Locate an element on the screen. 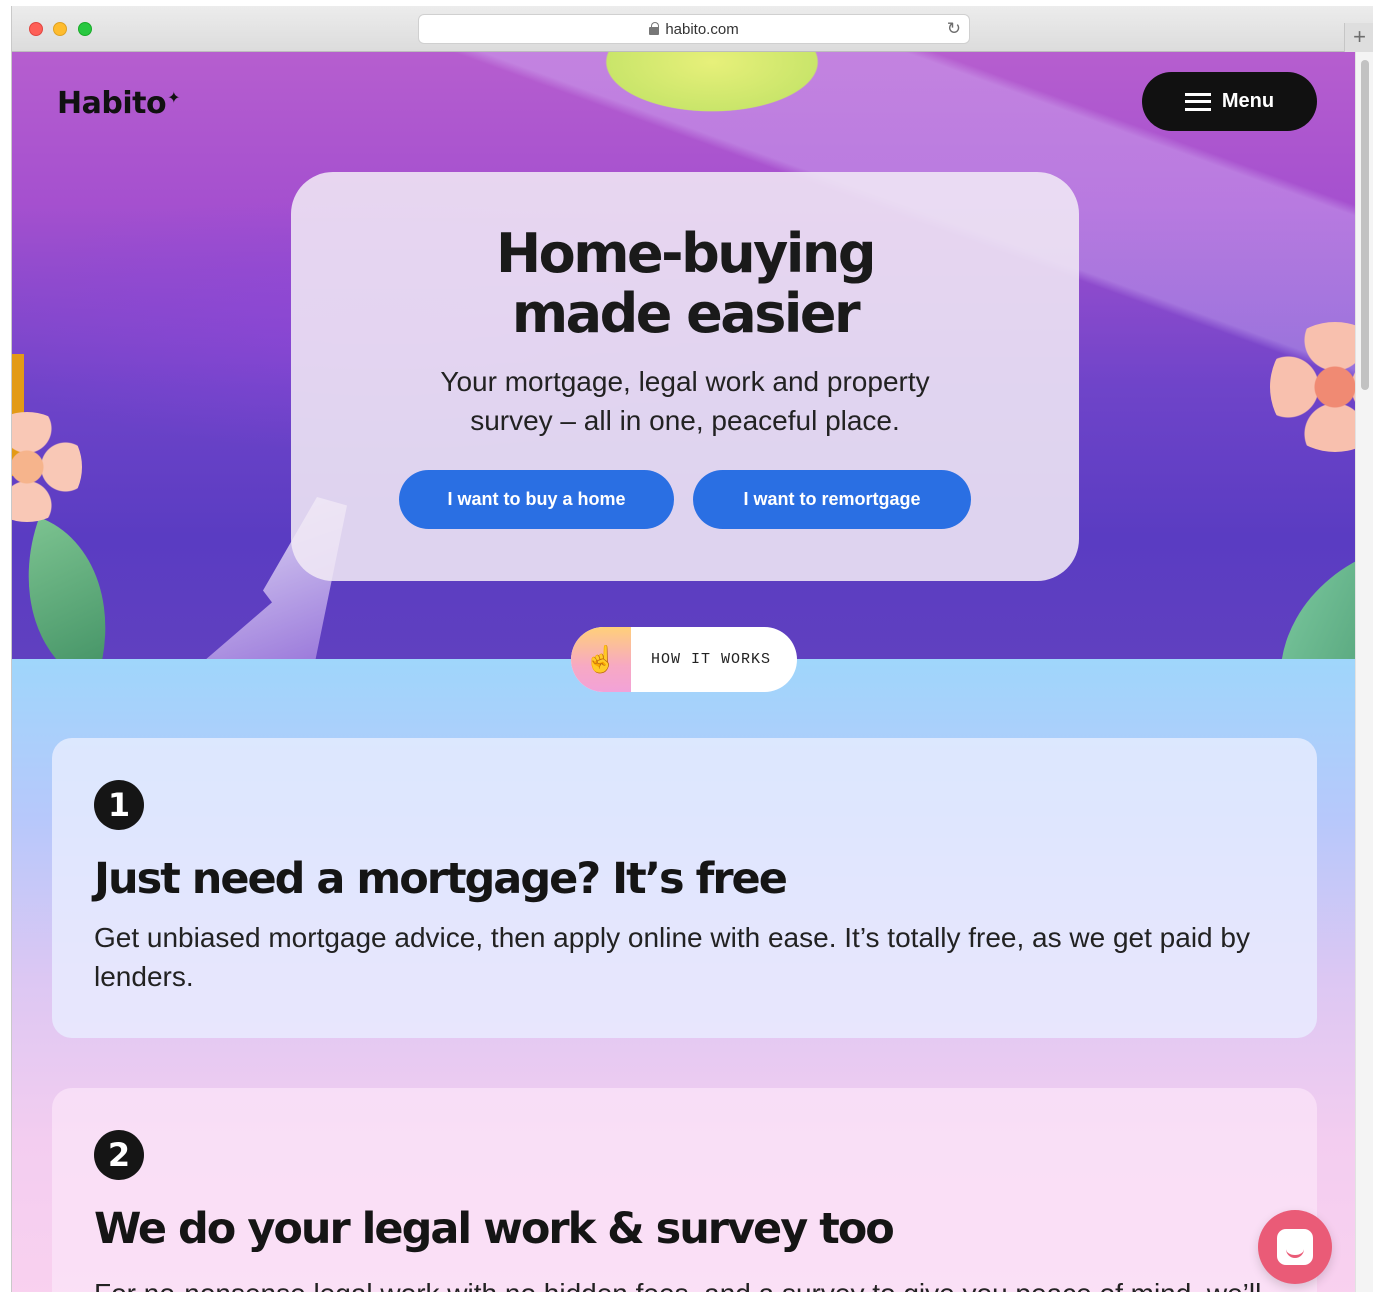 Image resolution: width=1373 pixels, height=1292 pixels. close-window-button is located at coordinates (36, 29).